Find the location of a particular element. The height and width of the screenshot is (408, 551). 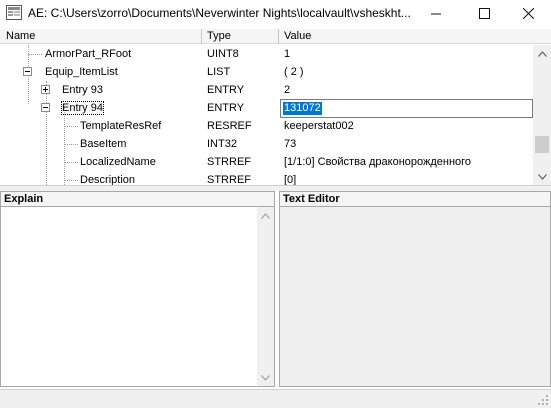

field-value: keeperstat002 is located at coordinates (319, 126).